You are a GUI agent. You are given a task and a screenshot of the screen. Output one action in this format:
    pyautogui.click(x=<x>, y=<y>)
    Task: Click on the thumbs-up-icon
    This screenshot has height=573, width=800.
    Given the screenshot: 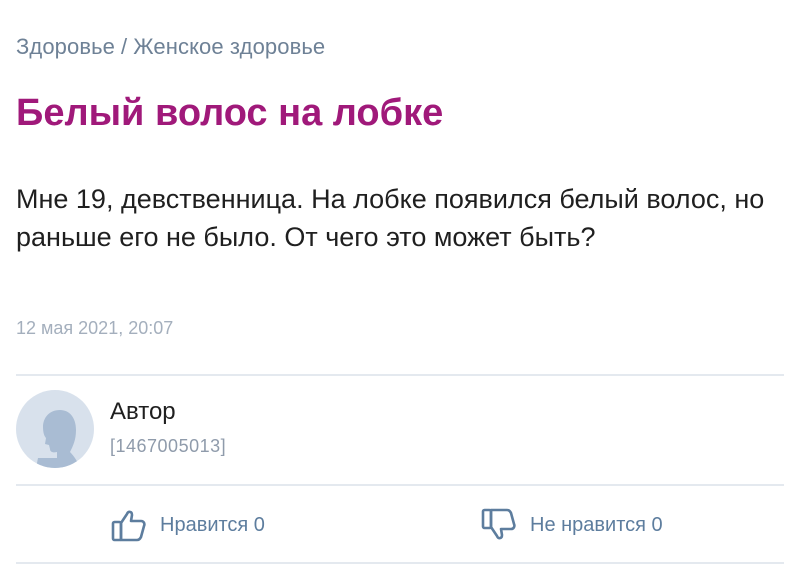 What is the action you would take?
    pyautogui.click(x=129, y=525)
    